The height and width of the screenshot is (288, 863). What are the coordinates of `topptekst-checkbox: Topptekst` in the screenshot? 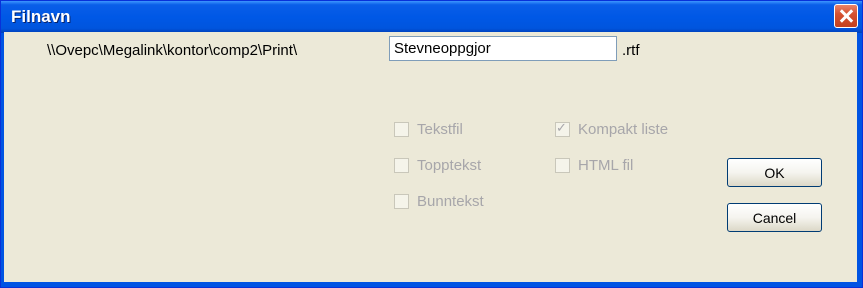 It's located at (437, 165).